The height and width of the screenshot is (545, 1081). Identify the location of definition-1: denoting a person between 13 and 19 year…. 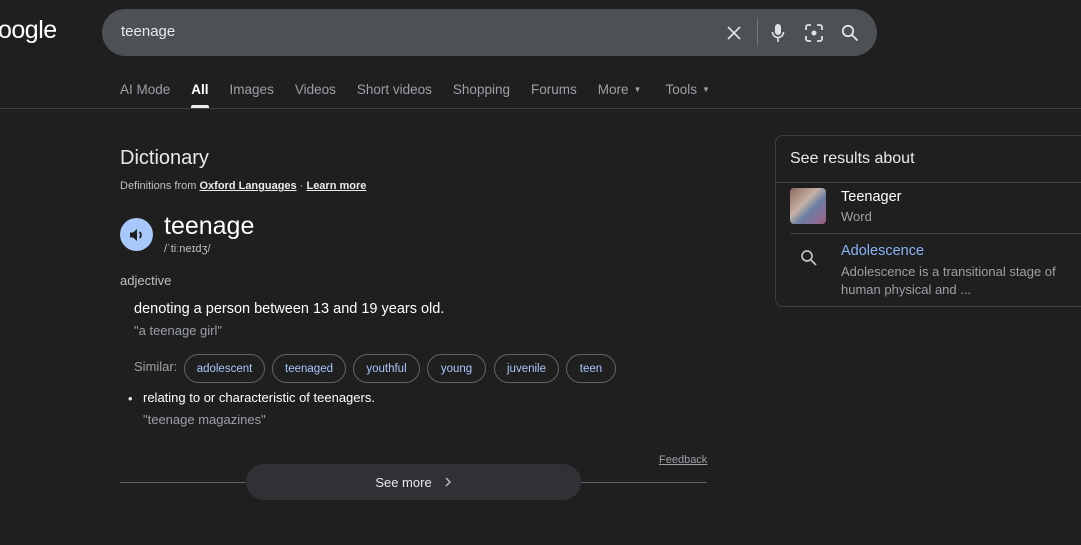
(289, 309).